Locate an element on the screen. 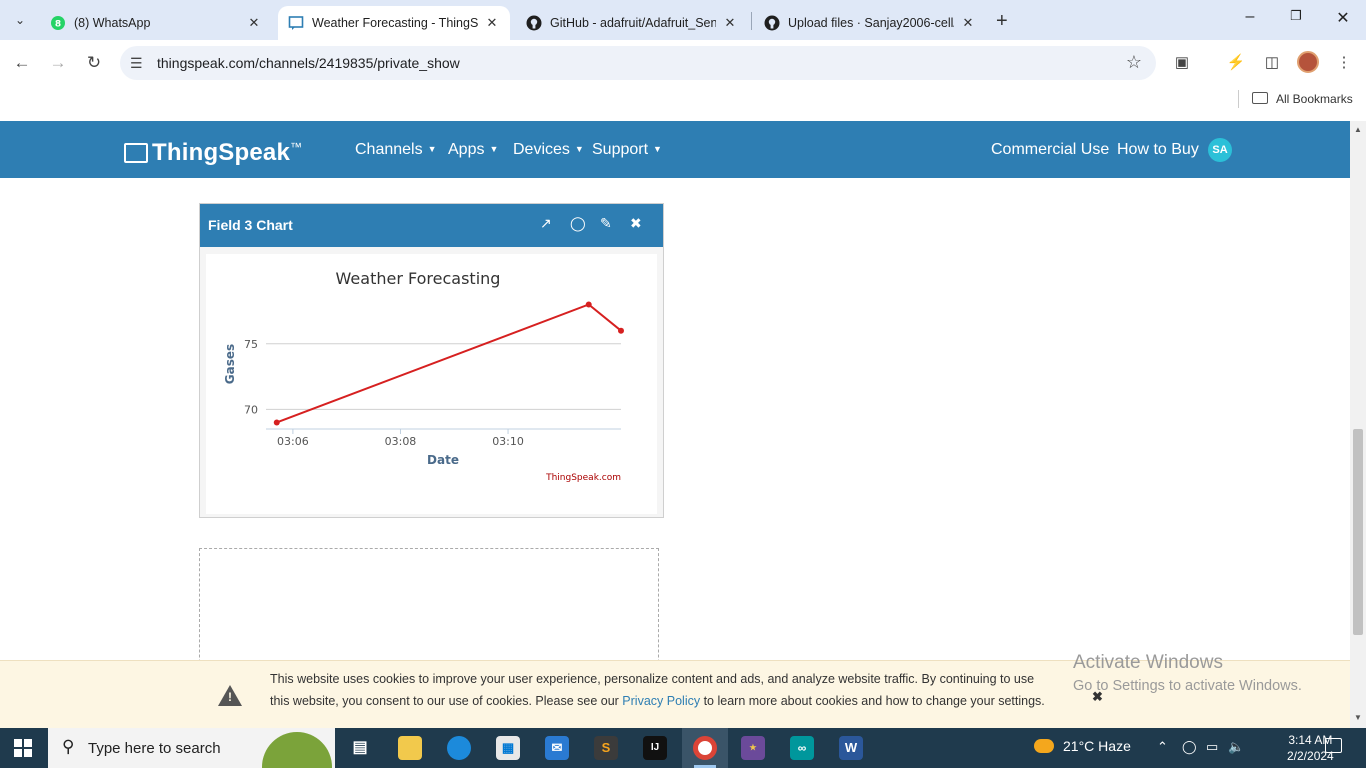 This screenshot has width=1366, height=768. windows-start-icon is located at coordinates (23, 748).